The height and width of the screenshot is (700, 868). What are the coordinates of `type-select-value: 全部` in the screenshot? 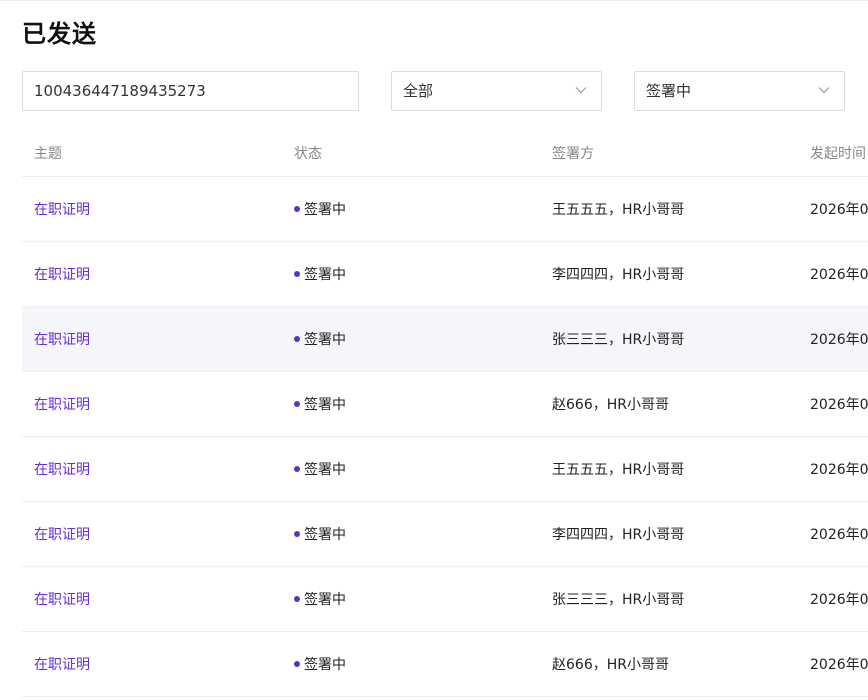 It's located at (418, 91).